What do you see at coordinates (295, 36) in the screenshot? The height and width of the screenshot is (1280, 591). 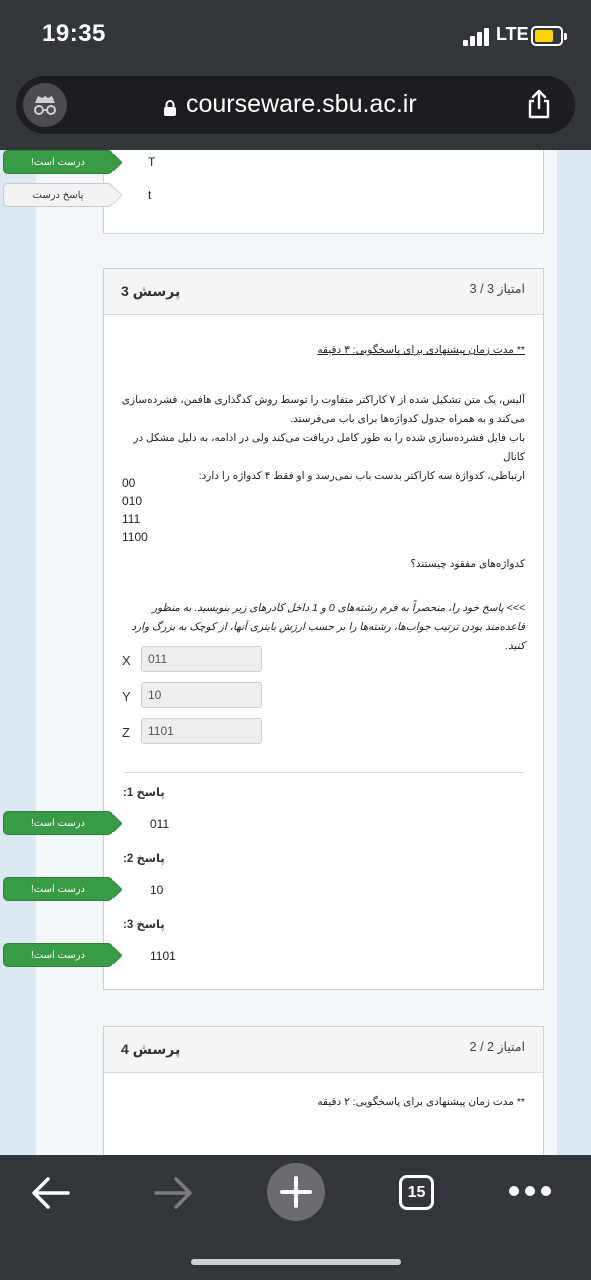 I see `status-bar: 19:35 LTE` at bounding box center [295, 36].